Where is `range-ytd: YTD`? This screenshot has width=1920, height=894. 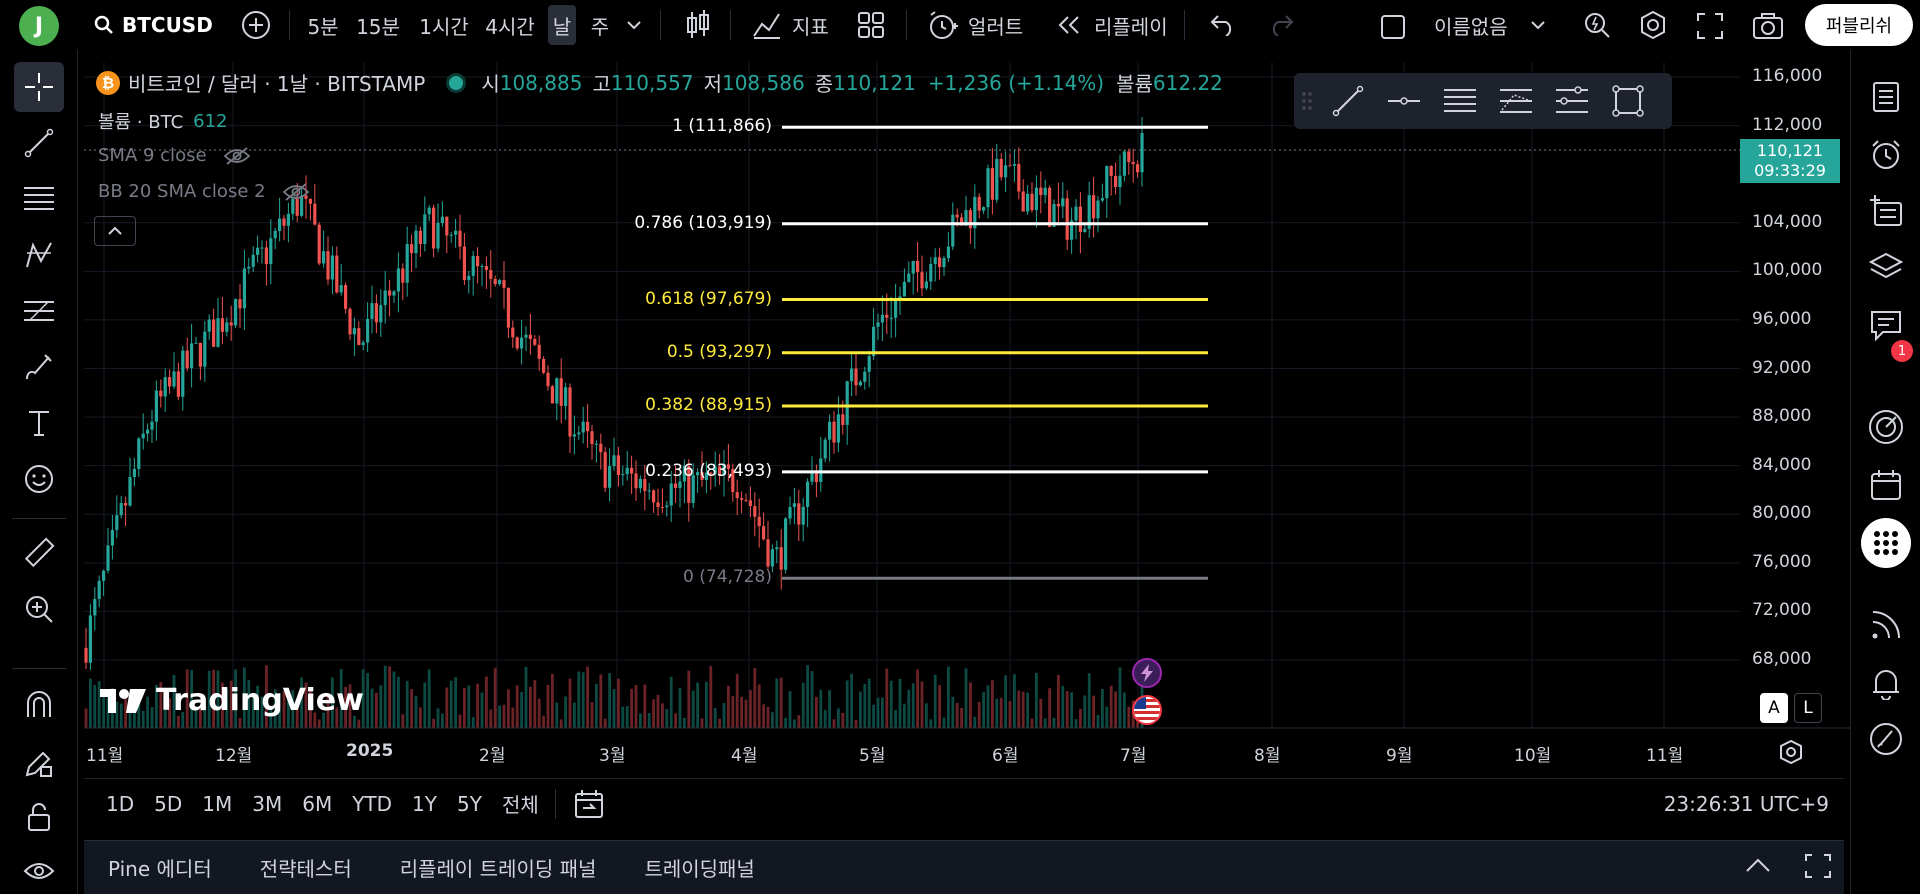 range-ytd: YTD is located at coordinates (372, 804).